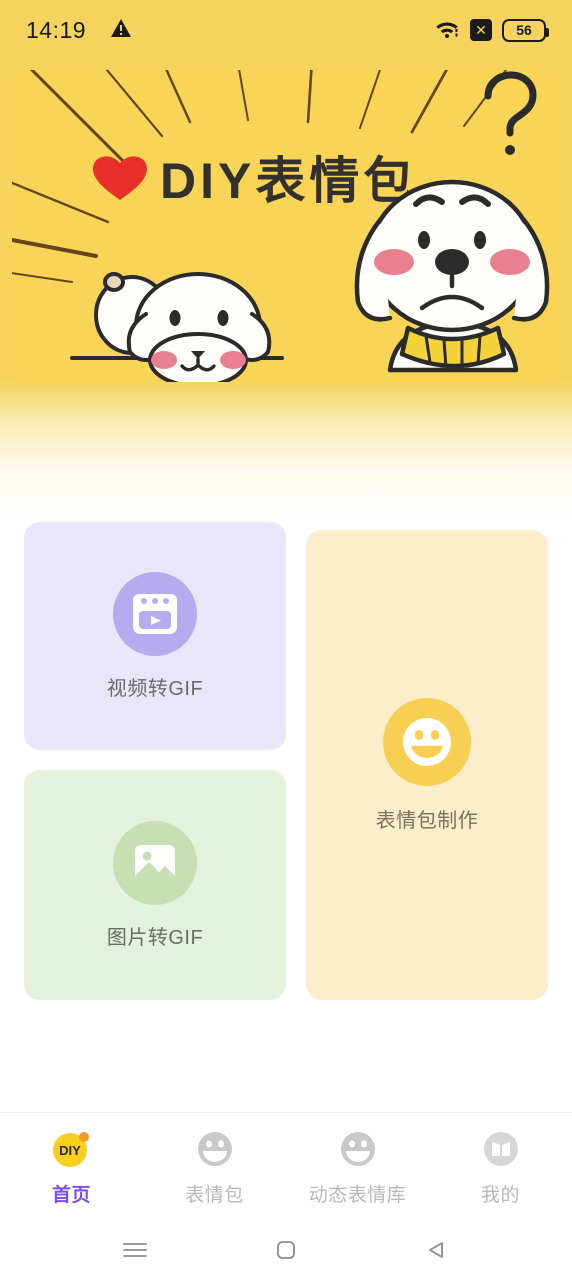  Describe the element at coordinates (155, 688) in the screenshot. I see `feature-card-label: 视频转GIF` at that location.